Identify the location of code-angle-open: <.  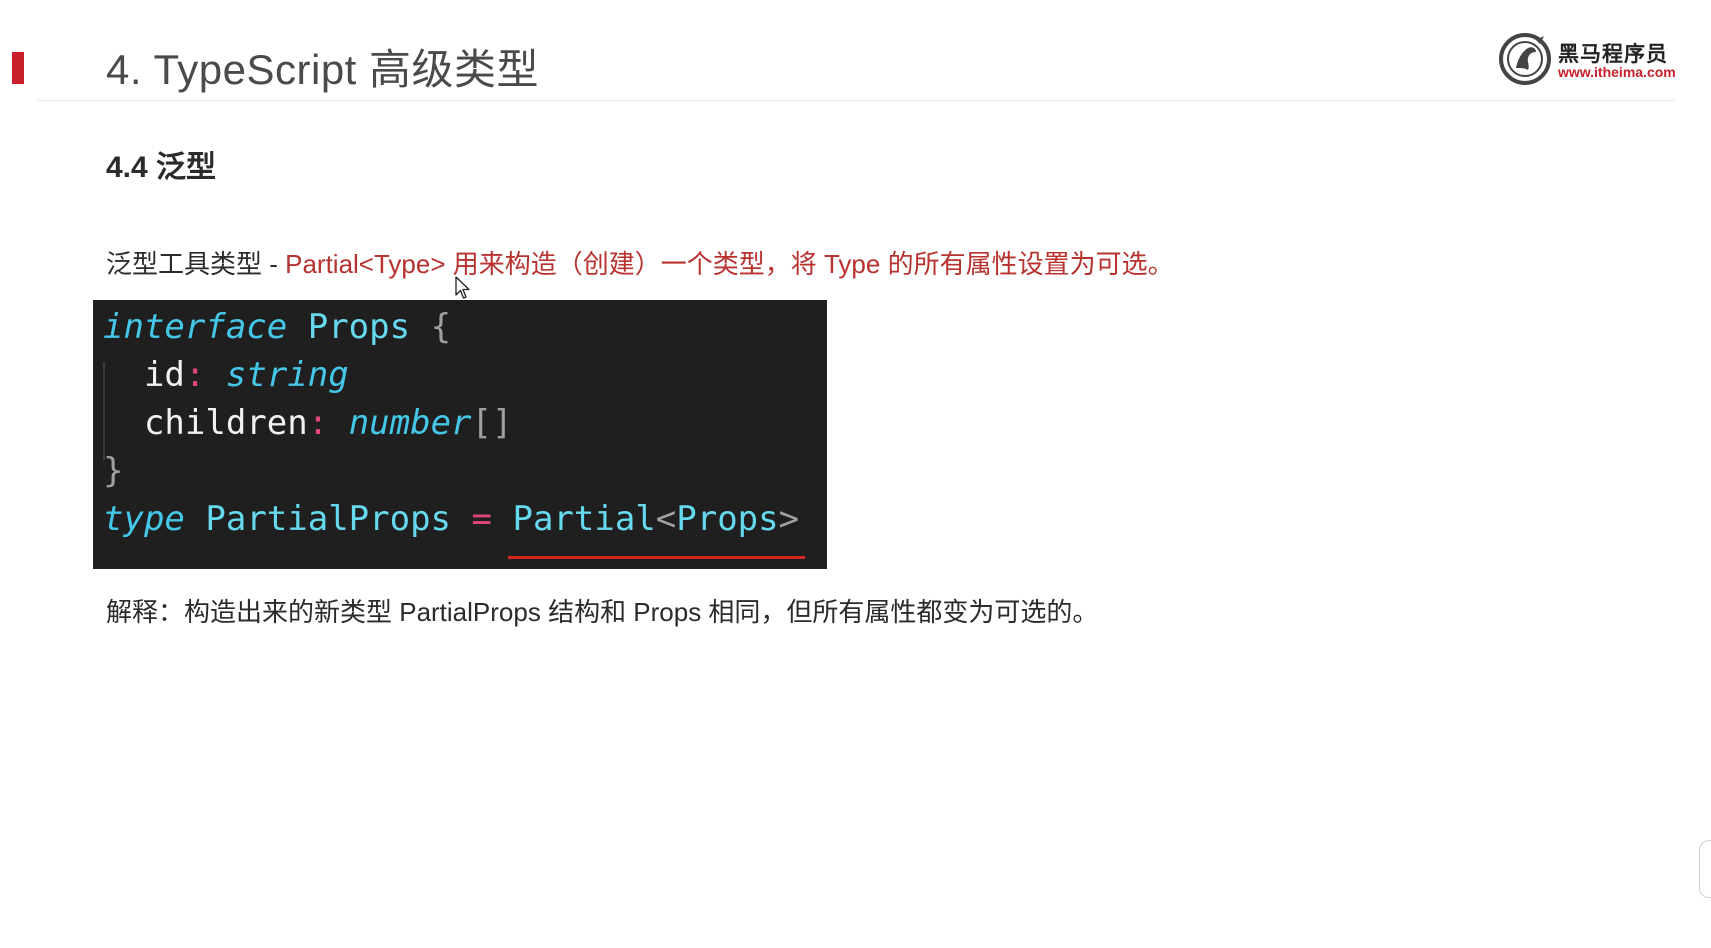
(666, 519).